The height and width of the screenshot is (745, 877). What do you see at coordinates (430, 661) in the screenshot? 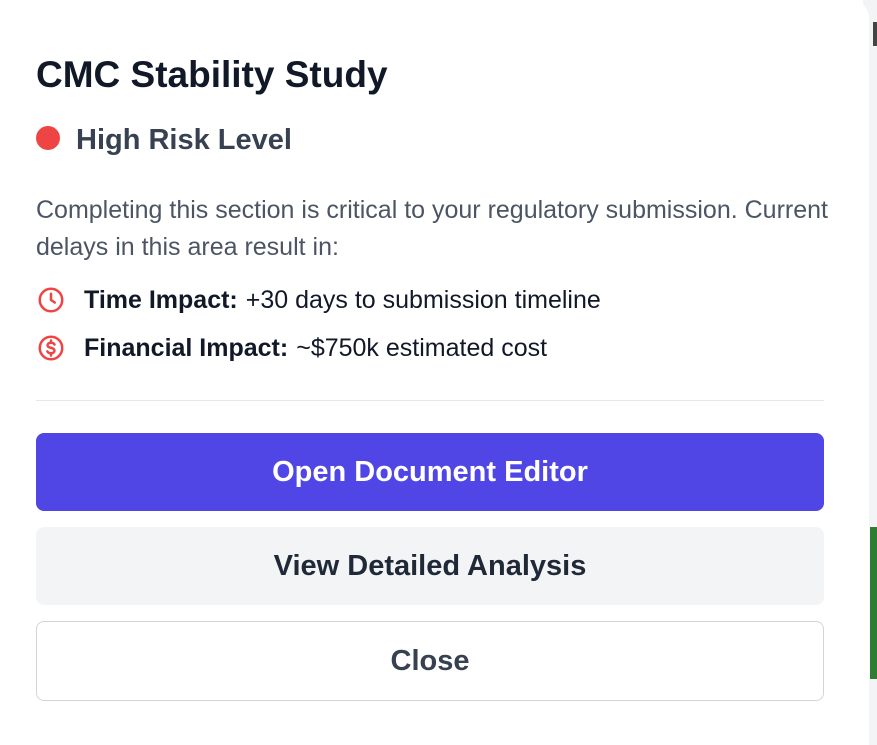
I see `close-button: Close` at bounding box center [430, 661].